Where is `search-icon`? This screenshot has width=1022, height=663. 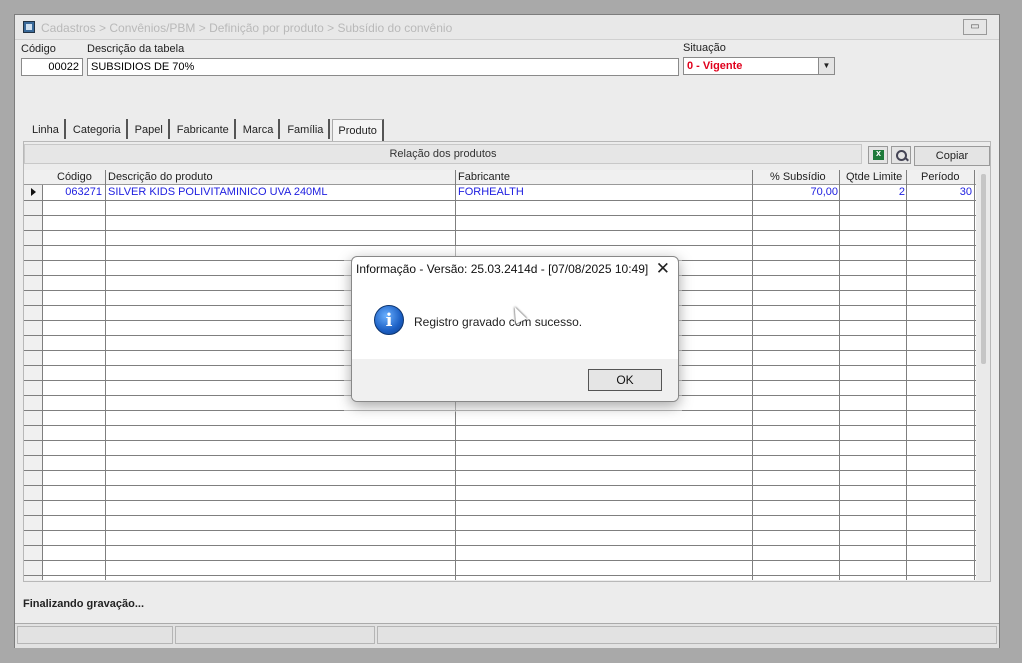 search-icon is located at coordinates (901, 155).